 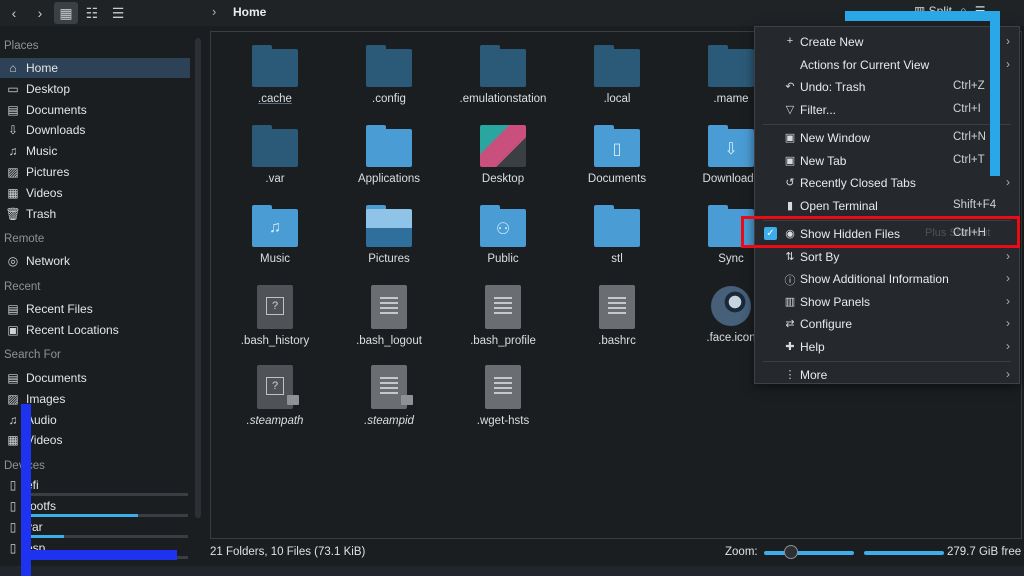 What do you see at coordinates (389, 421) in the screenshot?
I see `file-name: .steampid` at bounding box center [389, 421].